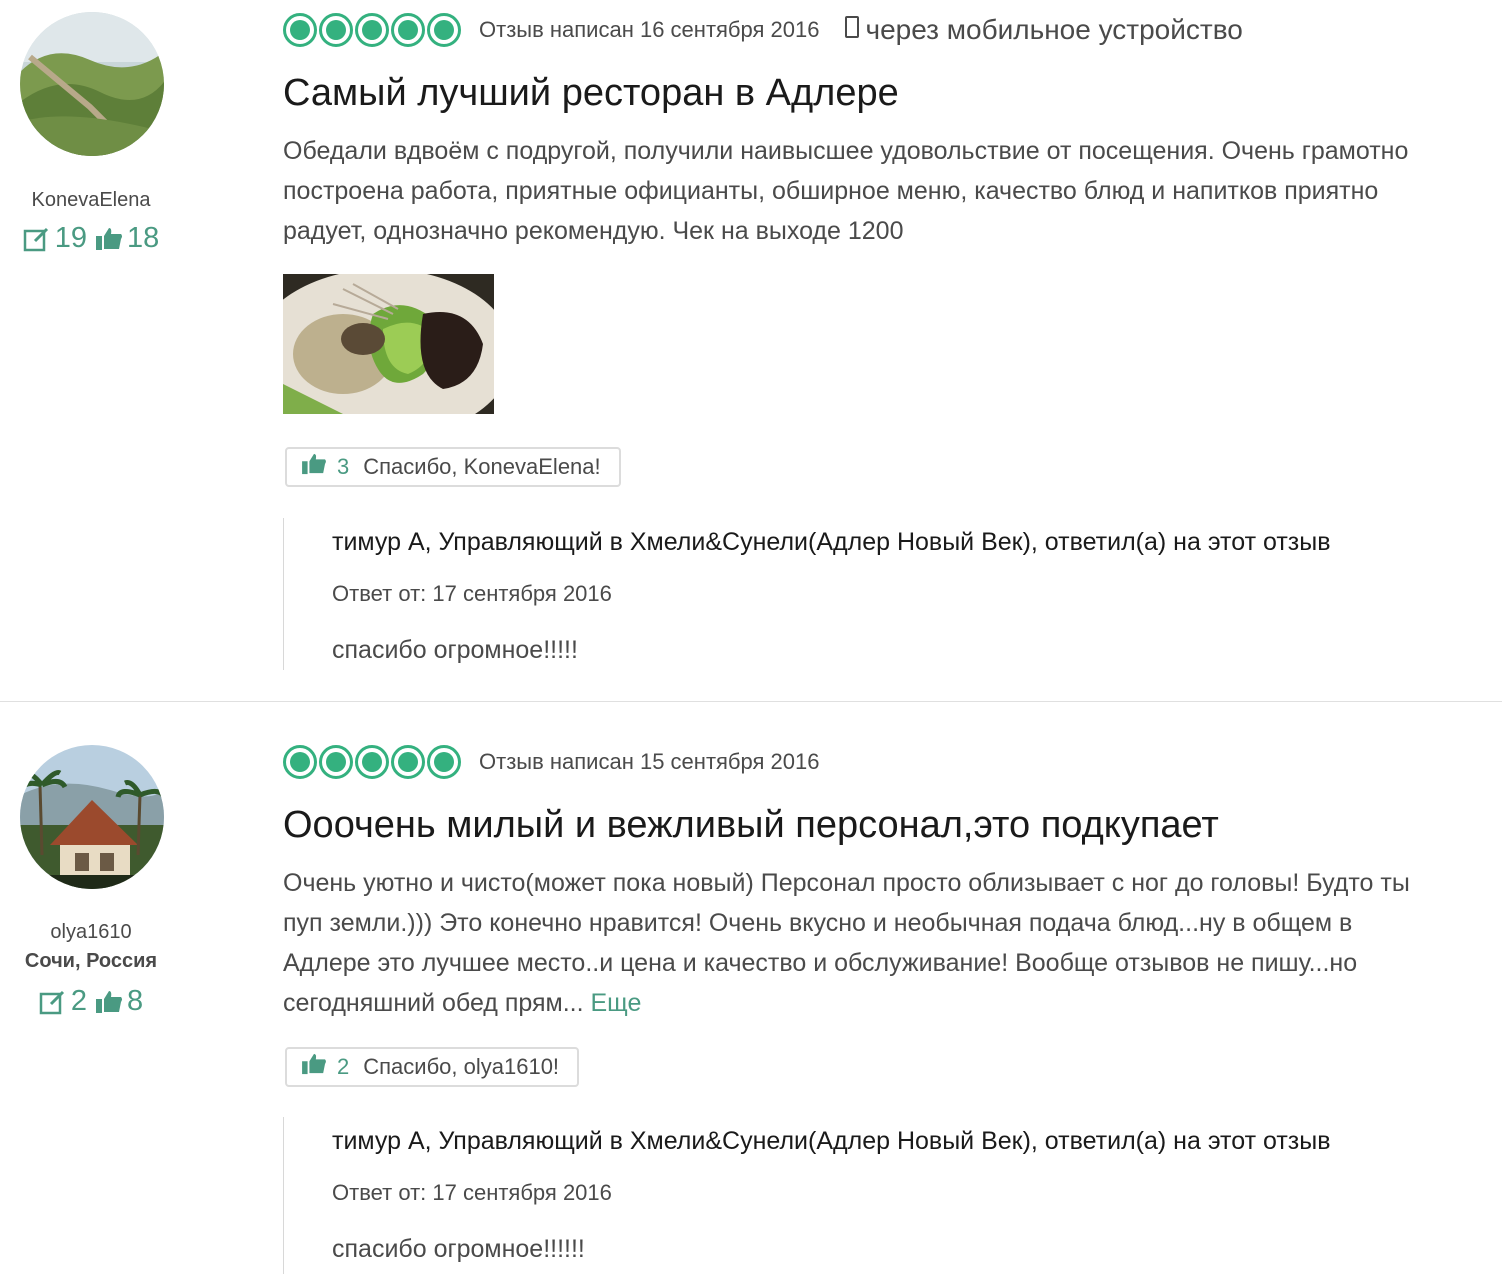 Image resolution: width=1502 pixels, height=1274 pixels. Describe the element at coordinates (343, 1066) in the screenshot. I see `thanks-count: 2` at that location.